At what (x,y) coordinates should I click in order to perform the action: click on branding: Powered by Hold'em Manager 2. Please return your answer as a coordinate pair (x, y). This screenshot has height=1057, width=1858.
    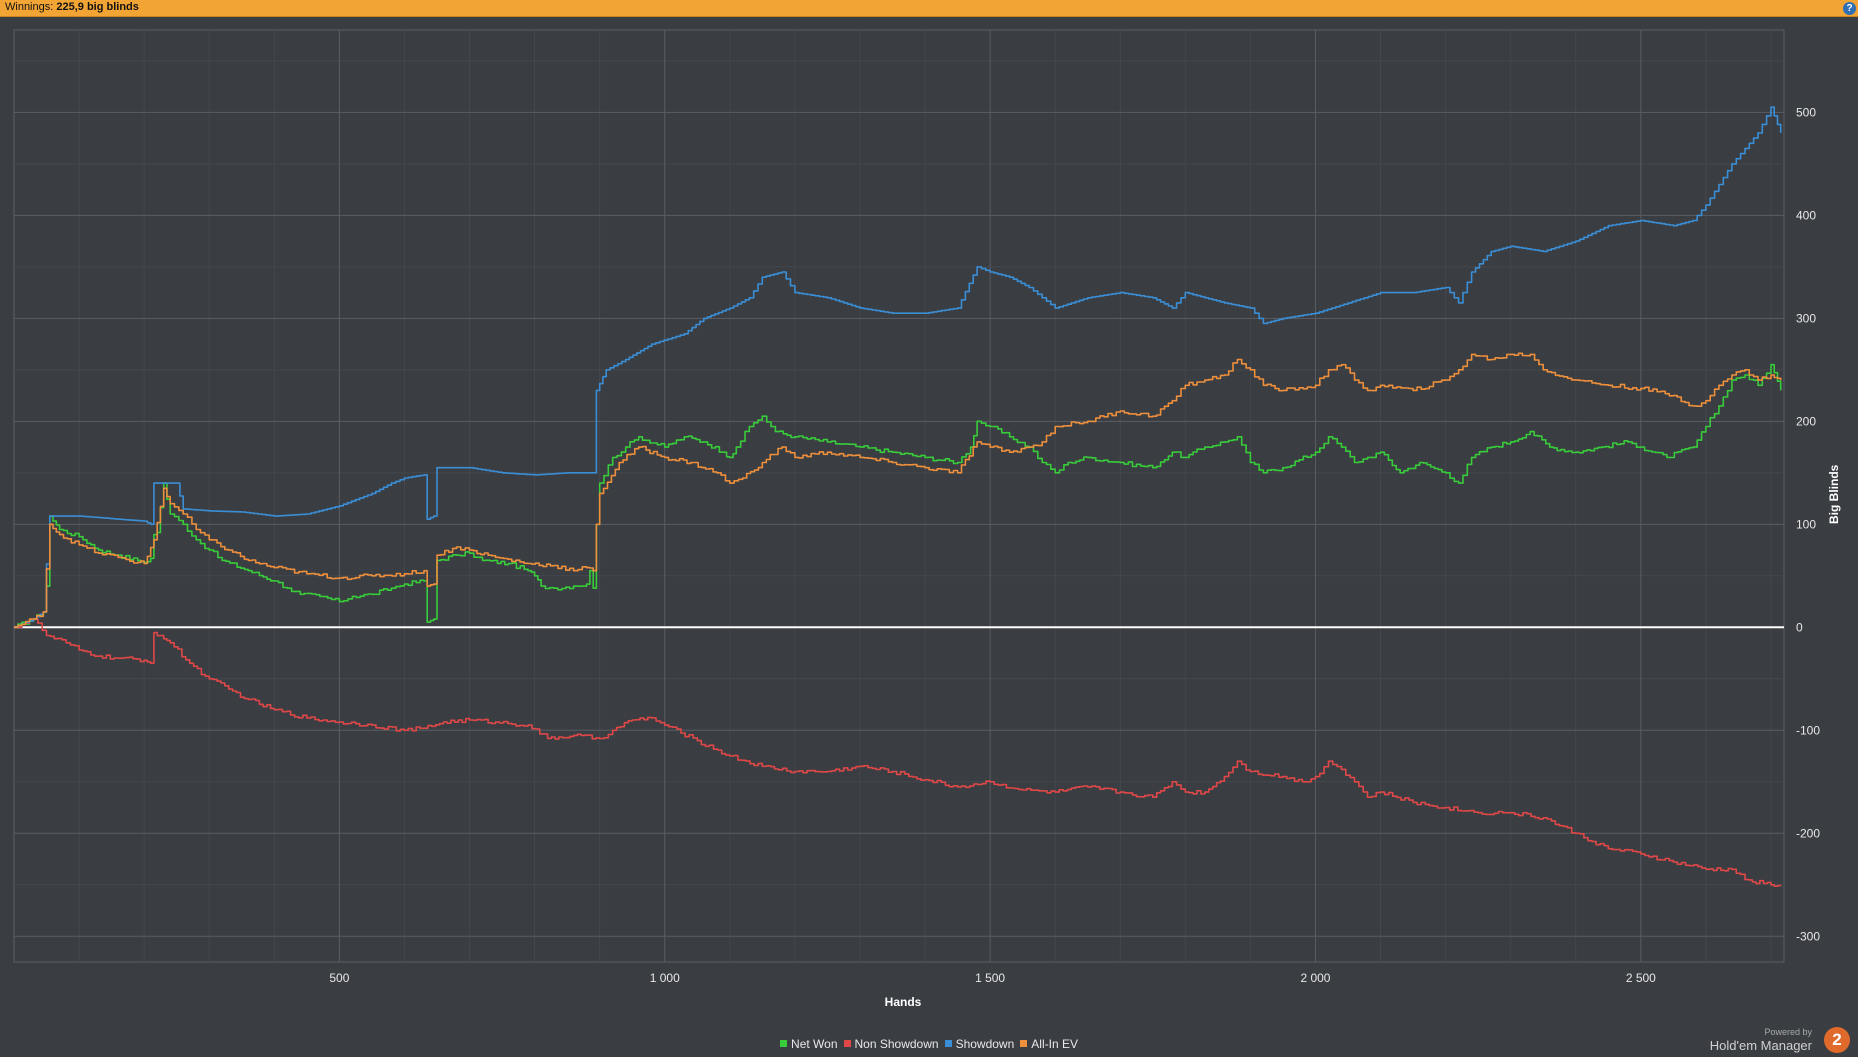
    Looking at the image, I should click on (1775, 1040).